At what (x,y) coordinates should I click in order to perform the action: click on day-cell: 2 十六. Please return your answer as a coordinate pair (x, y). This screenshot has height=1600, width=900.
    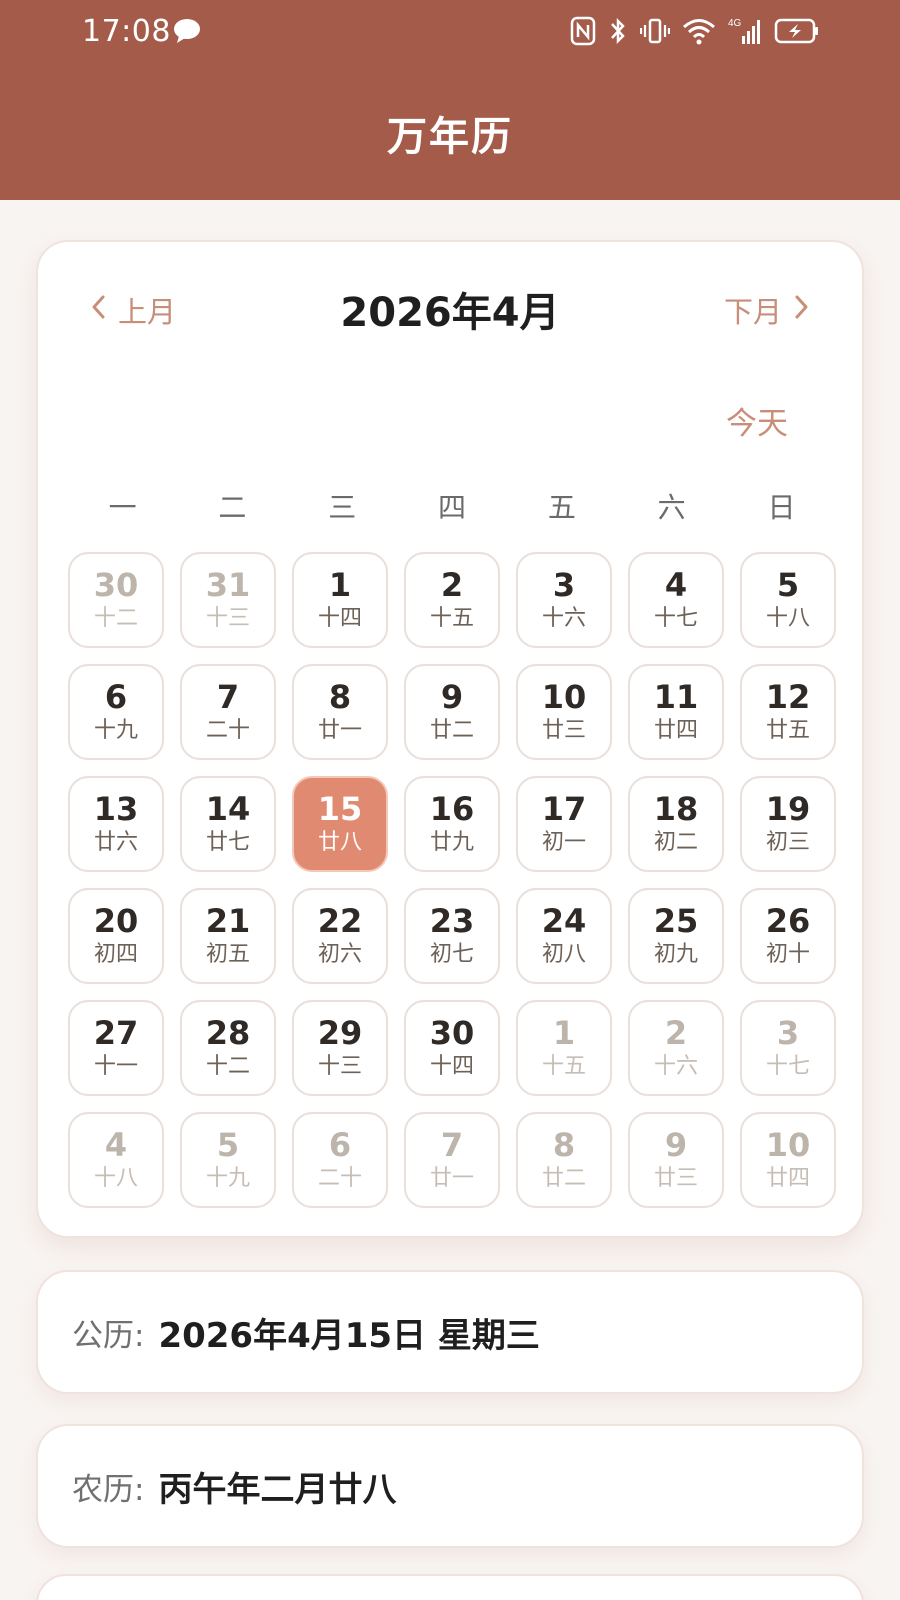
    Looking at the image, I should click on (676, 1048).